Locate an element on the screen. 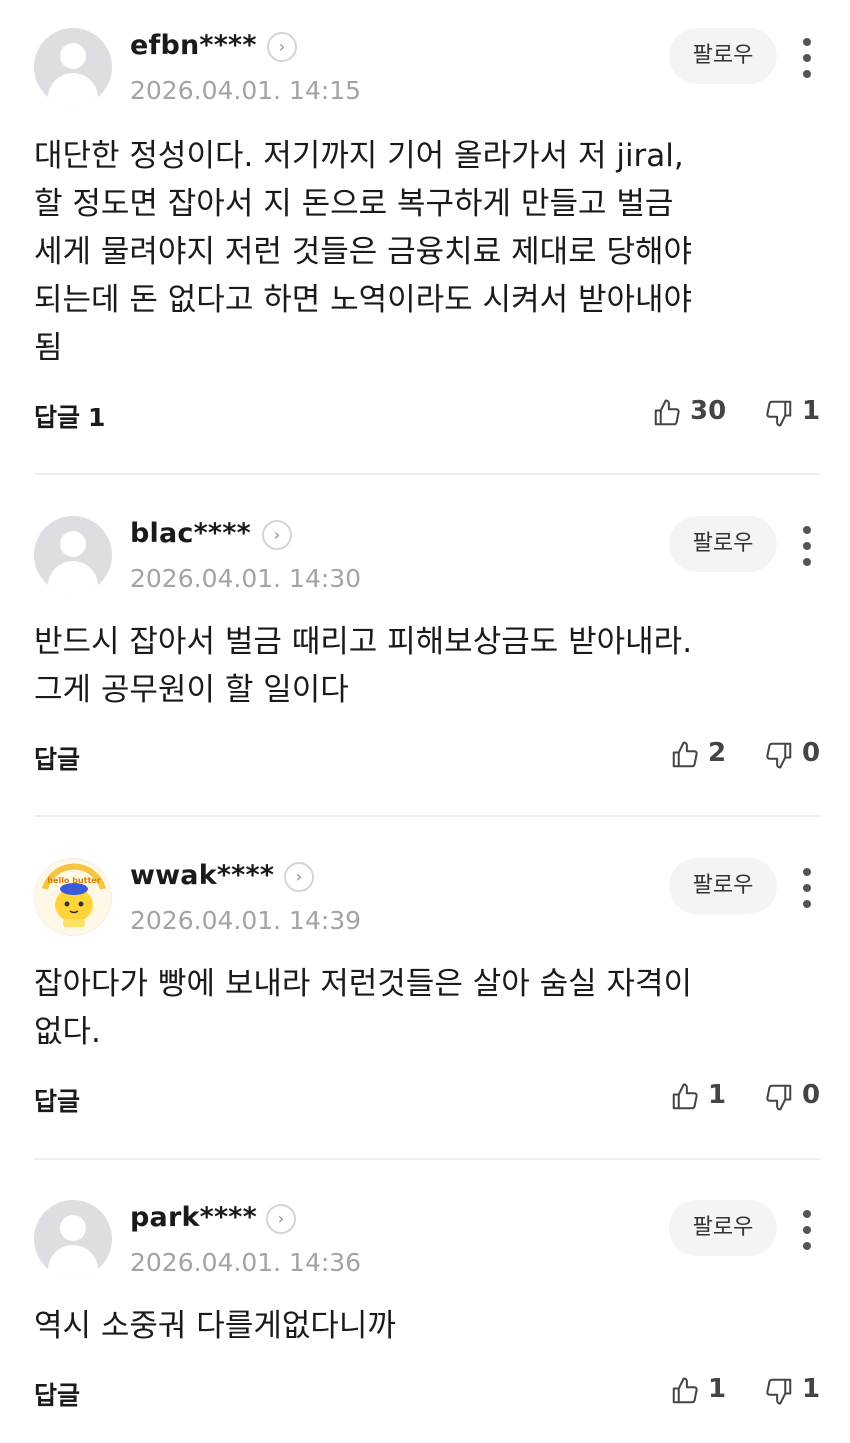 The width and height of the screenshot is (850, 1443). comment-date: 2026.04.01. 14:39 is located at coordinates (246, 920).